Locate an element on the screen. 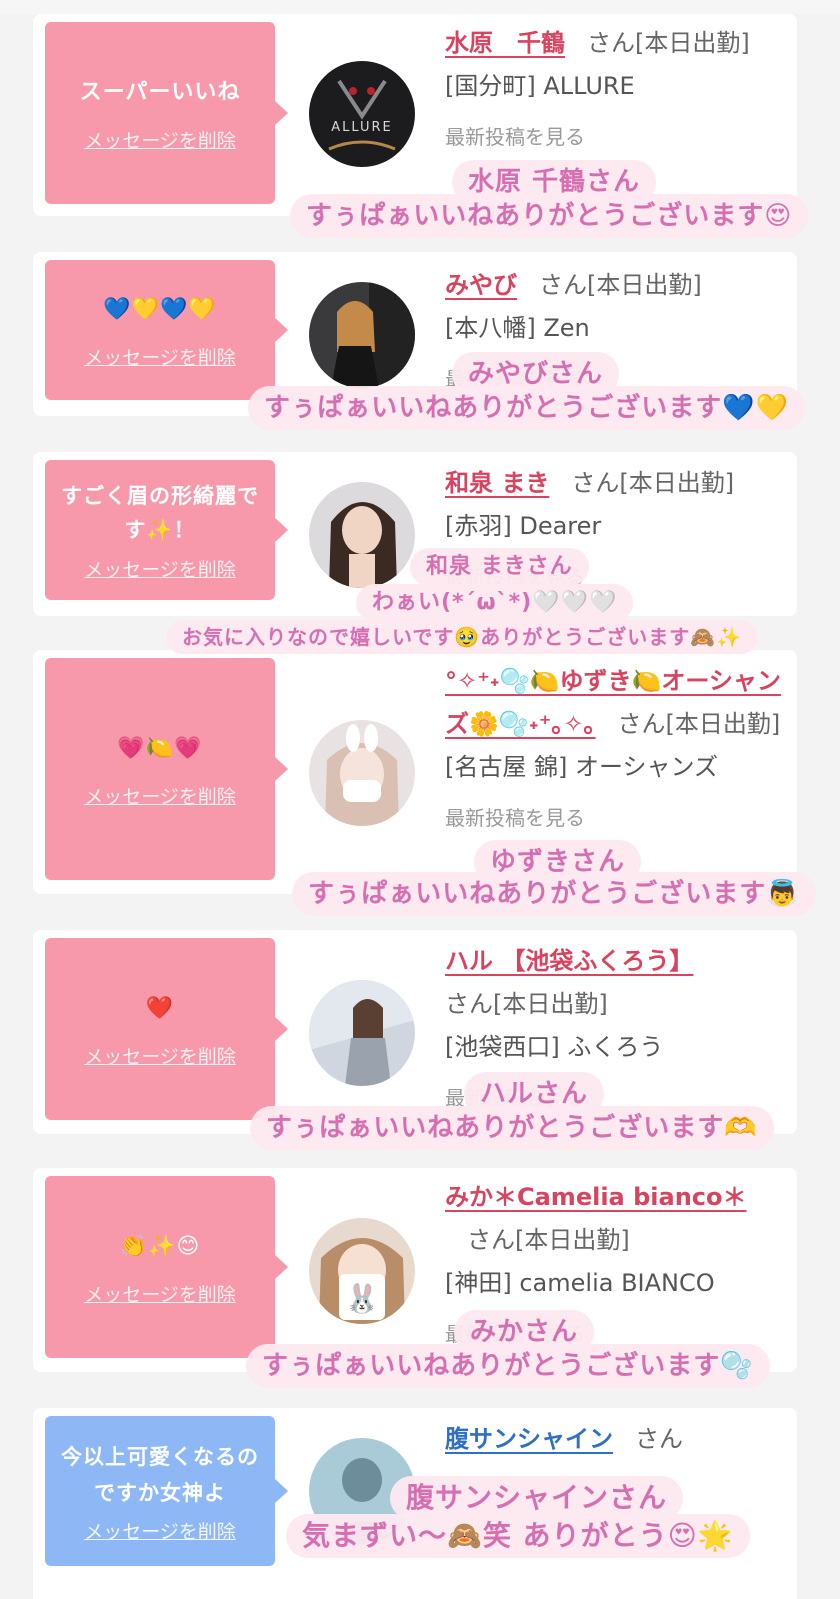  caption-text: 気まずい〜🙈笑 ありがとう😍🌟 is located at coordinates (518, 1536).